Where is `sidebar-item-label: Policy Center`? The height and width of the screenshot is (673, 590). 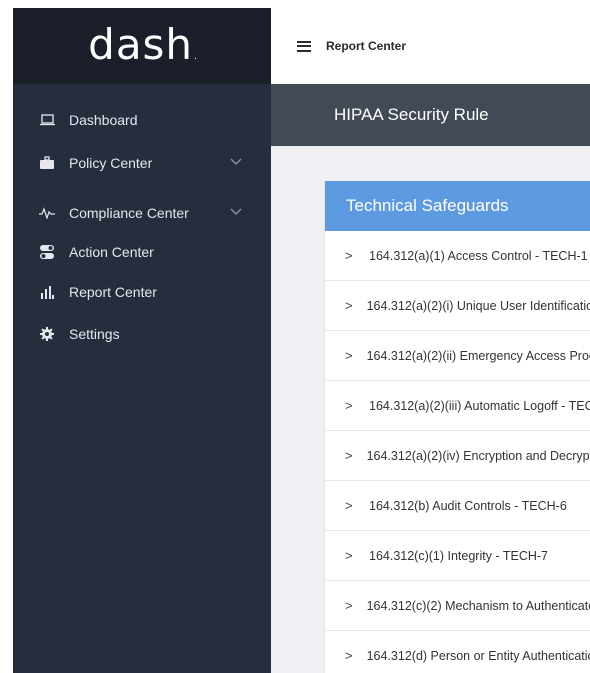 sidebar-item-label: Policy Center is located at coordinates (111, 163).